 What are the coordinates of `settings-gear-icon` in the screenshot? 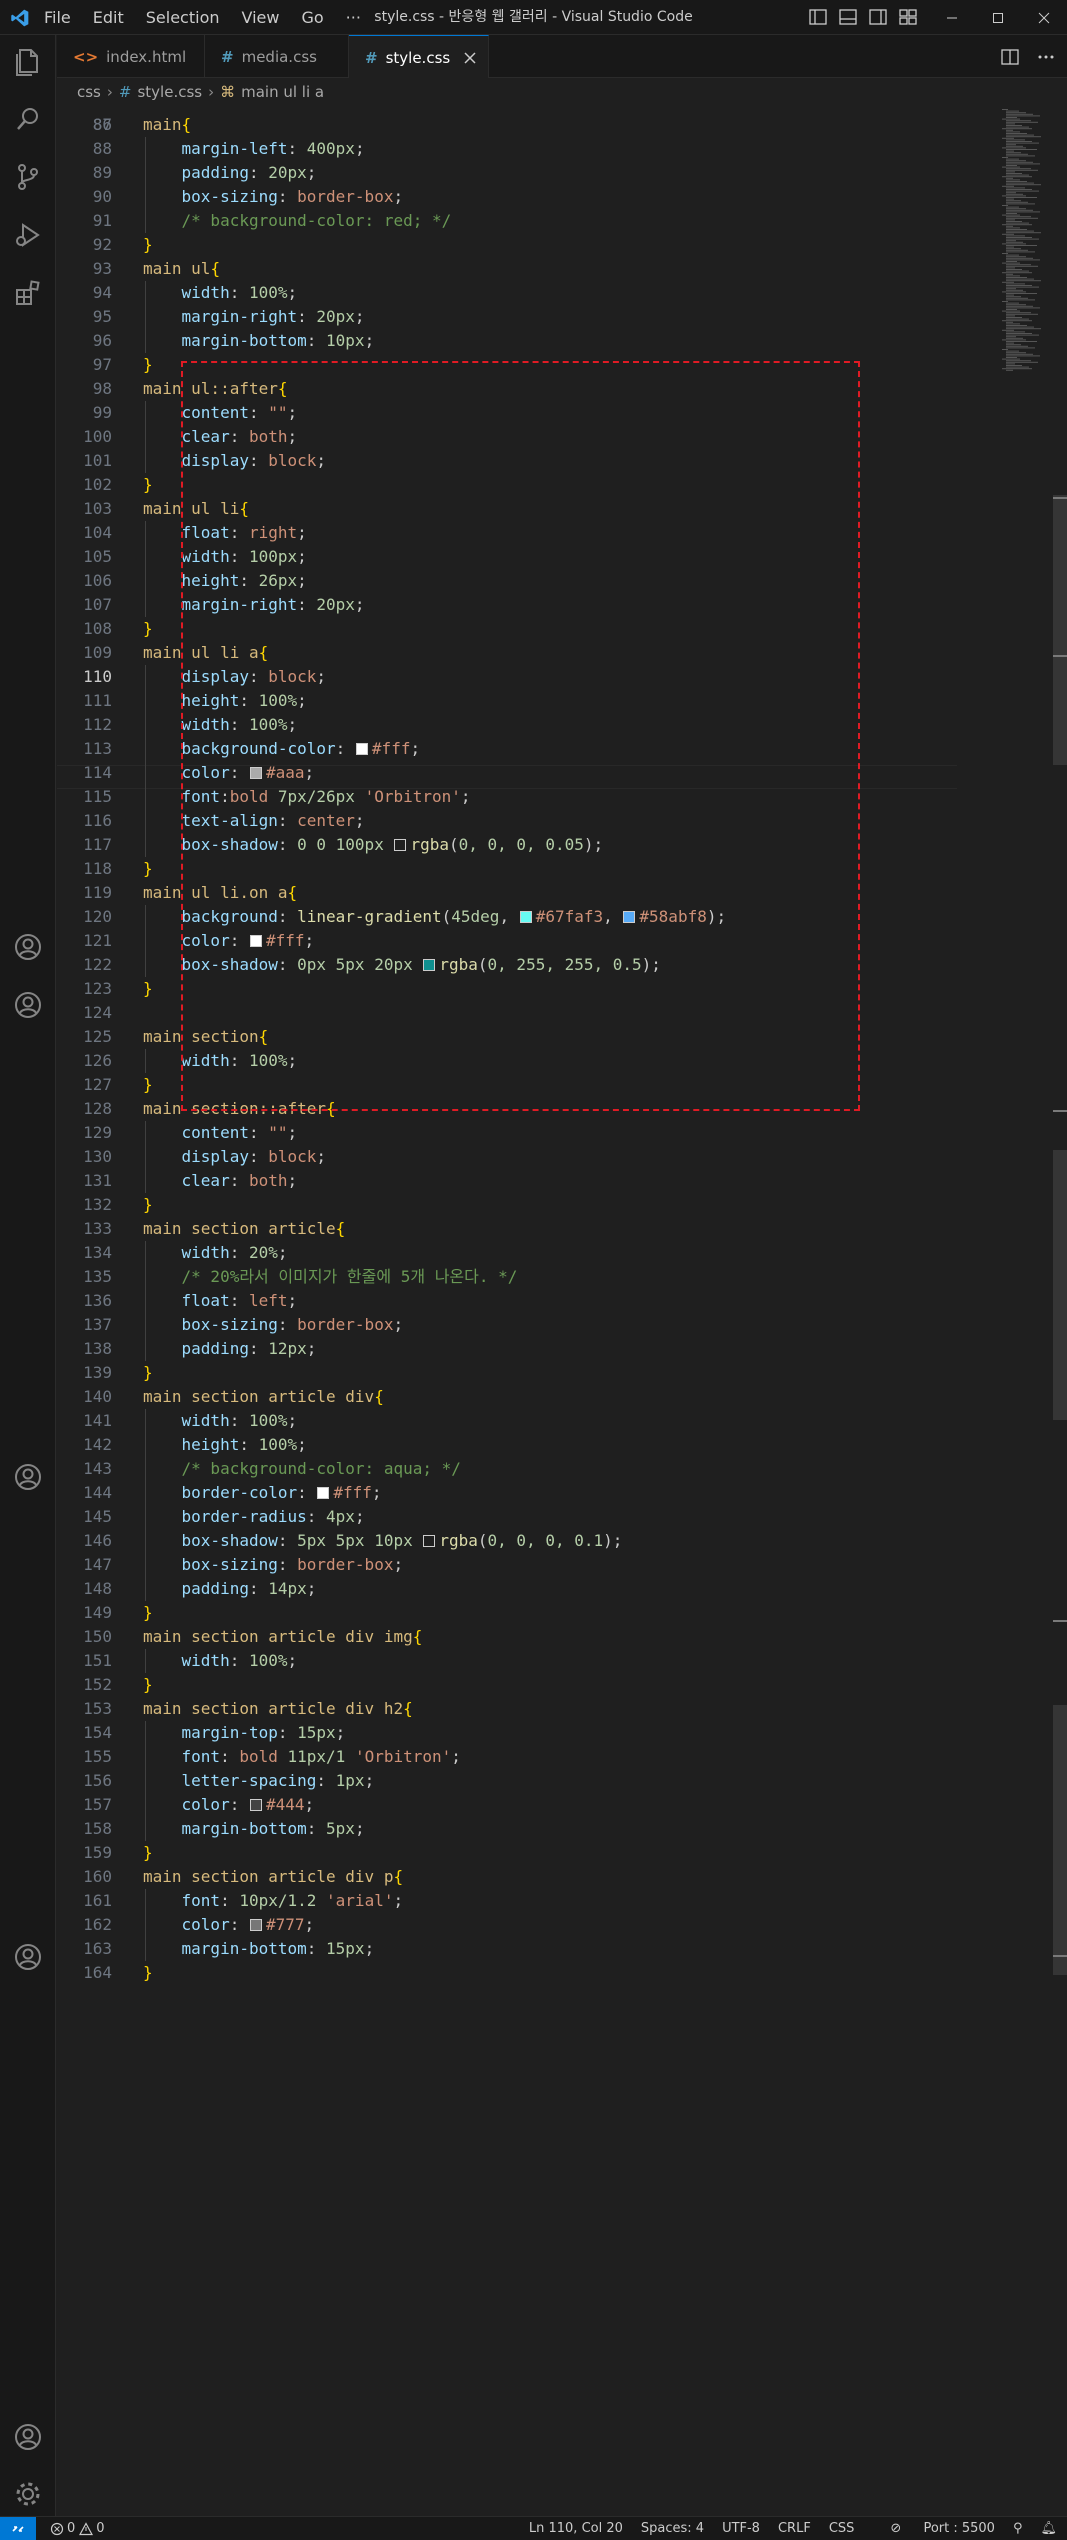 It's located at (28, 2494).